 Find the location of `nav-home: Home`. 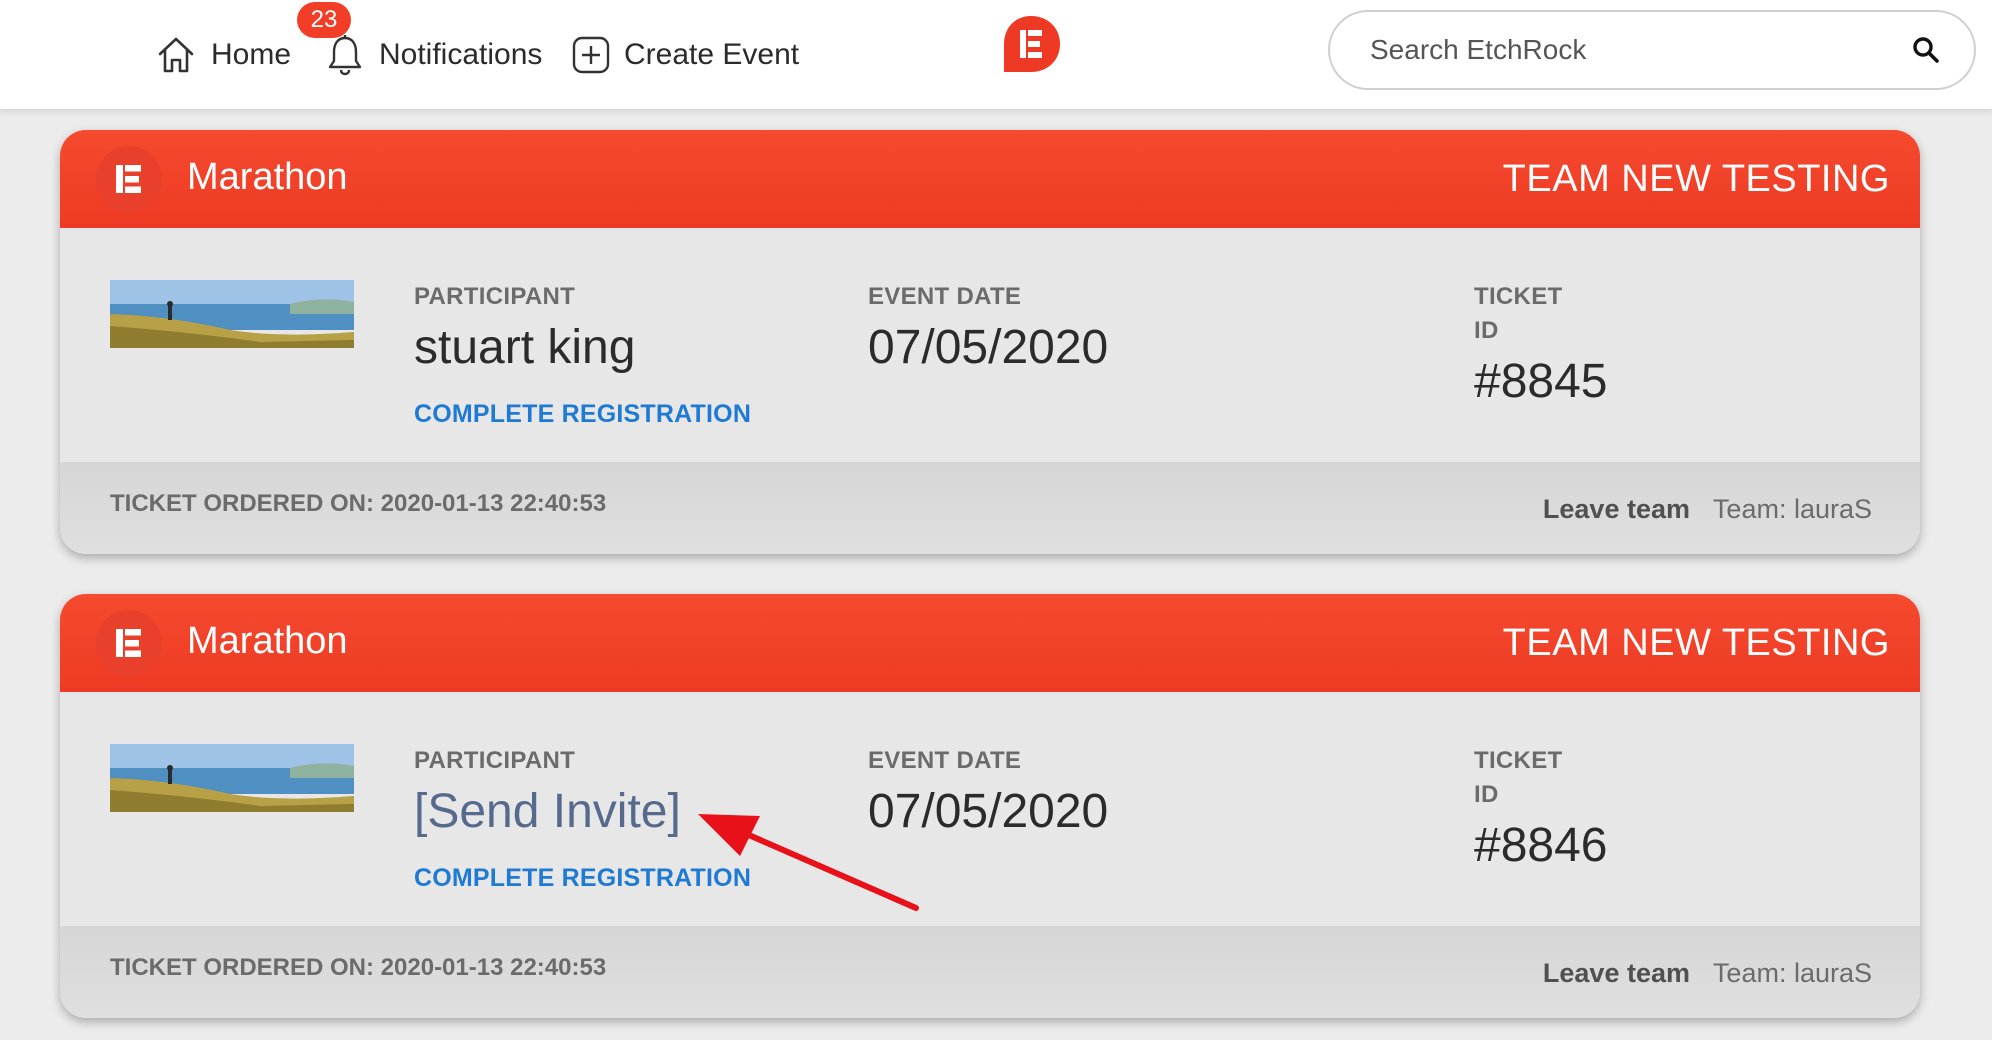

nav-home: Home is located at coordinates (223, 55).